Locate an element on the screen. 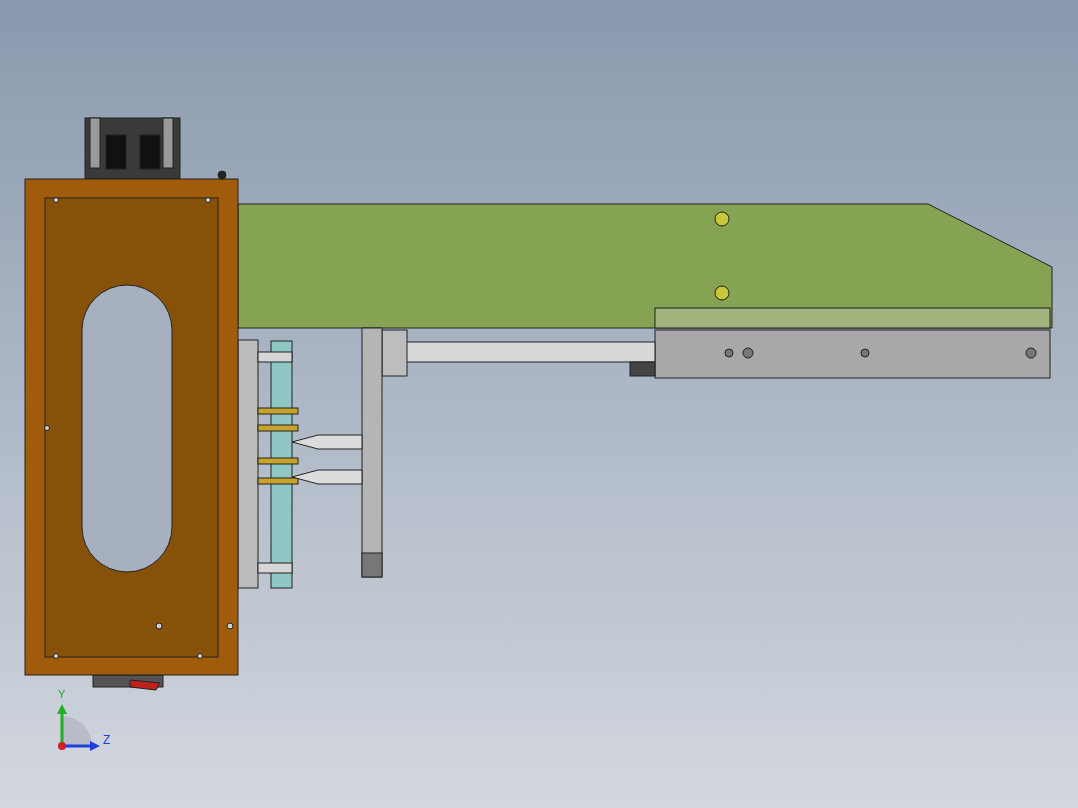 This screenshot has height=808, width=1078. axis-label: Y is located at coordinates (62, 694).